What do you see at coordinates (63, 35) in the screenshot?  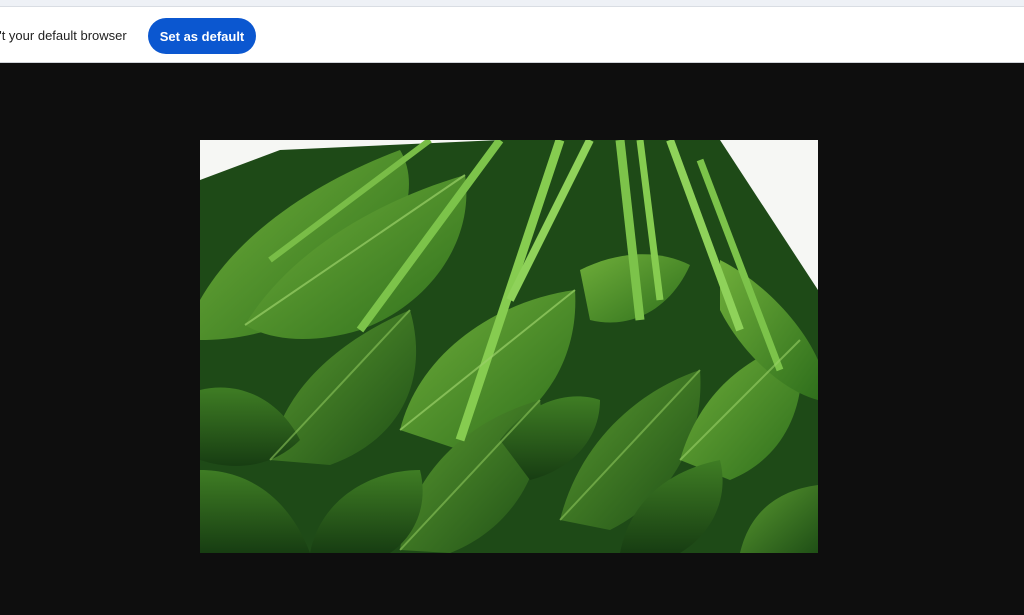 I see `infobar-message: n't your default browser` at bounding box center [63, 35].